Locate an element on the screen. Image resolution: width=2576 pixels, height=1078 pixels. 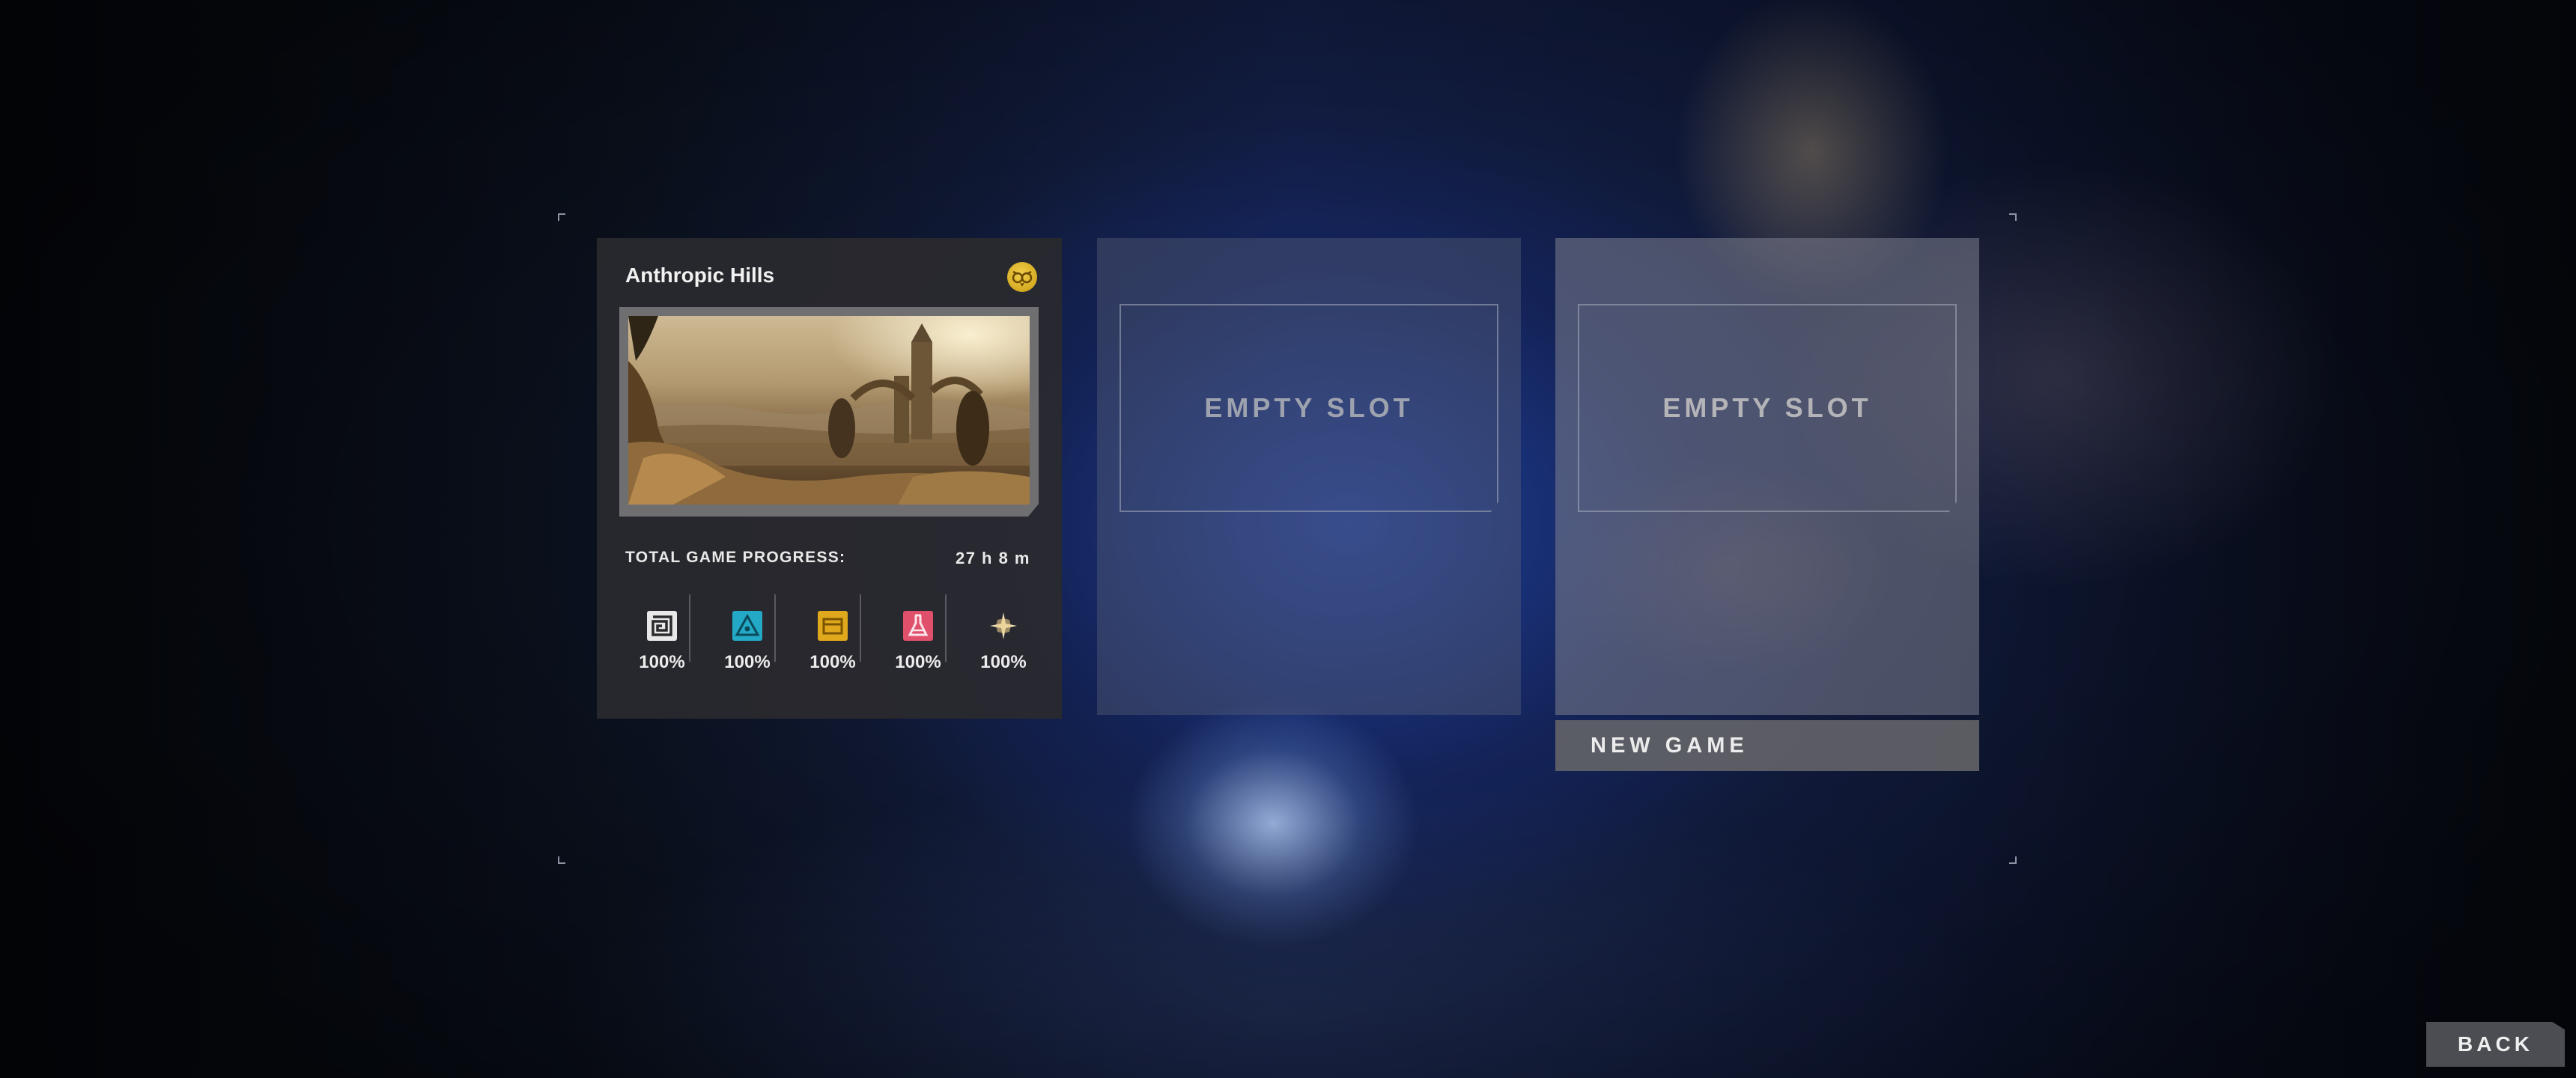
save-thumbnail-frame is located at coordinates (829, 412).